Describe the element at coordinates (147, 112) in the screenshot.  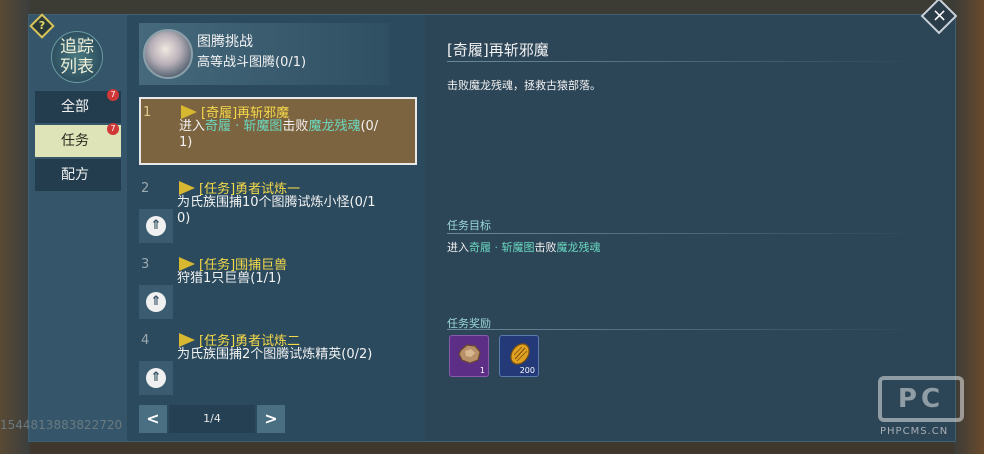
I see `quest-number: 1` at that location.